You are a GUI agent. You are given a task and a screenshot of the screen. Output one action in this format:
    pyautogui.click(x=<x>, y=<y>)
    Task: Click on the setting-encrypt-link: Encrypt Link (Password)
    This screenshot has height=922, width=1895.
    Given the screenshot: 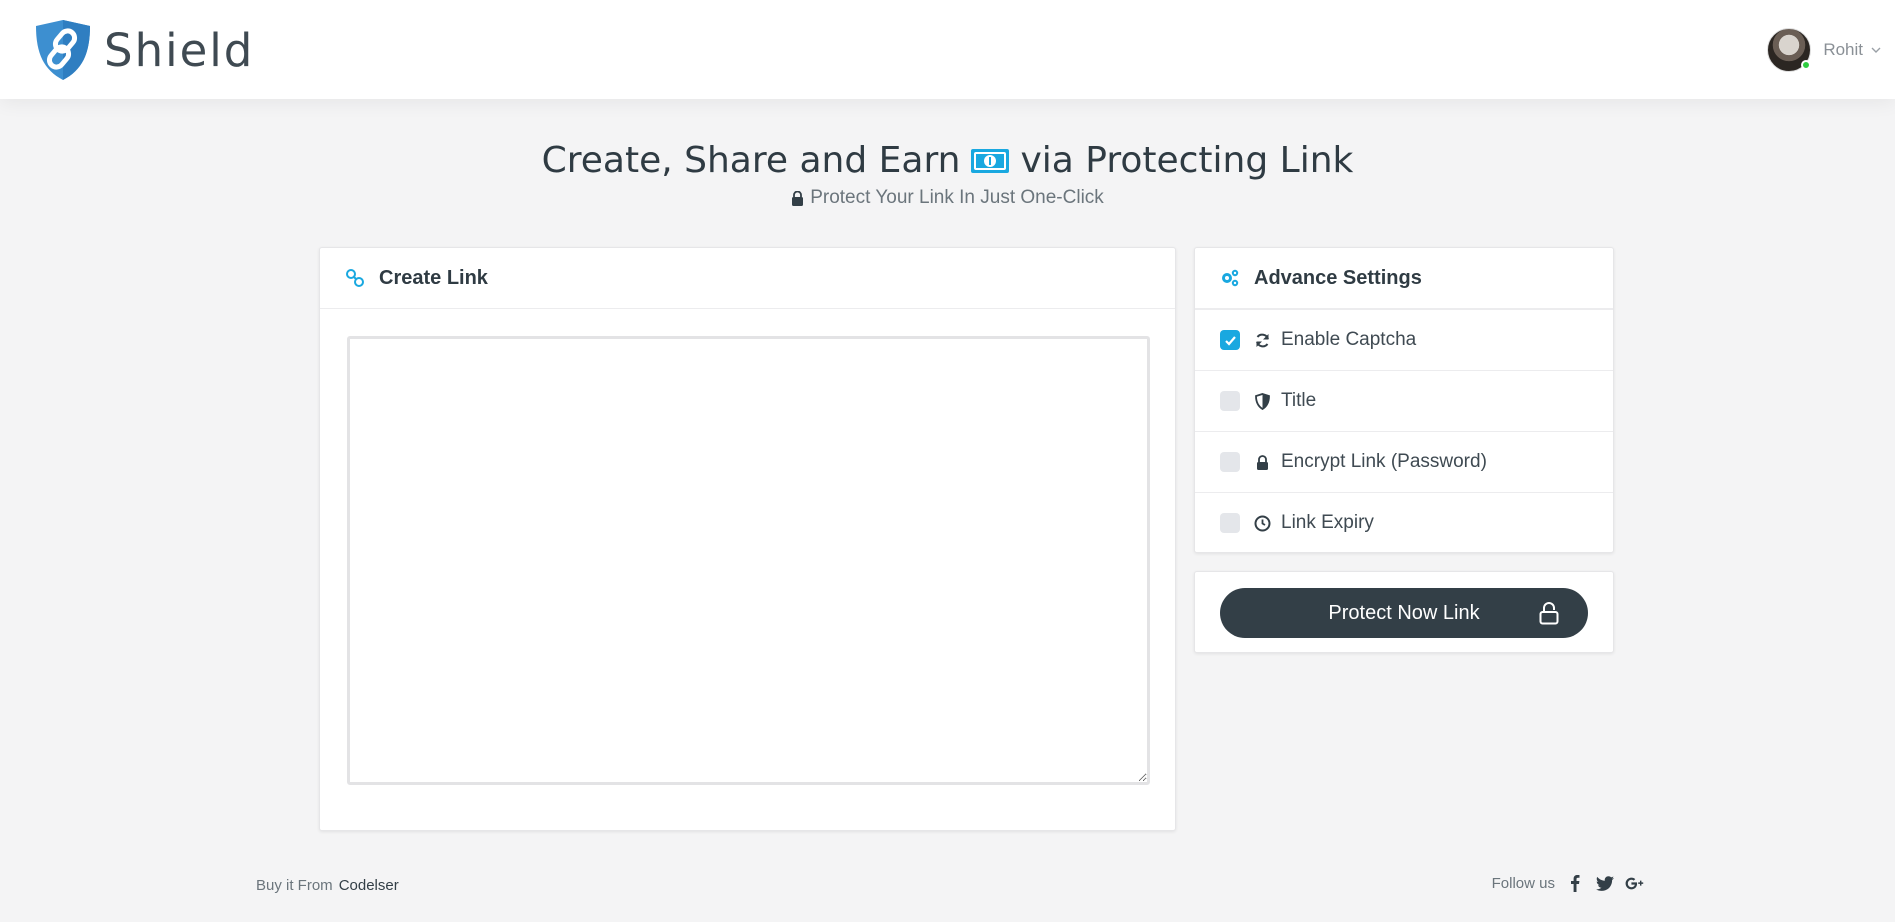 What is the action you would take?
    pyautogui.click(x=1404, y=461)
    